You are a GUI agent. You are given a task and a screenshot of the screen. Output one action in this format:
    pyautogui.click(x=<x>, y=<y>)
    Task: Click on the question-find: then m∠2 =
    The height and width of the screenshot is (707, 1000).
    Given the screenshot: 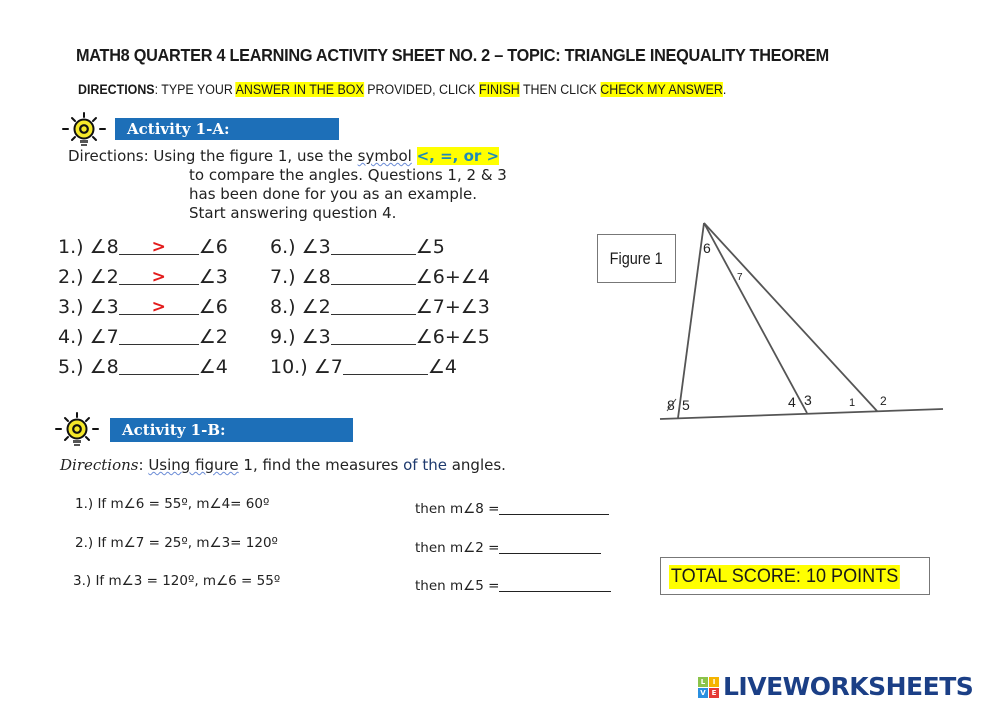 What is the action you would take?
    pyautogui.click(x=457, y=548)
    